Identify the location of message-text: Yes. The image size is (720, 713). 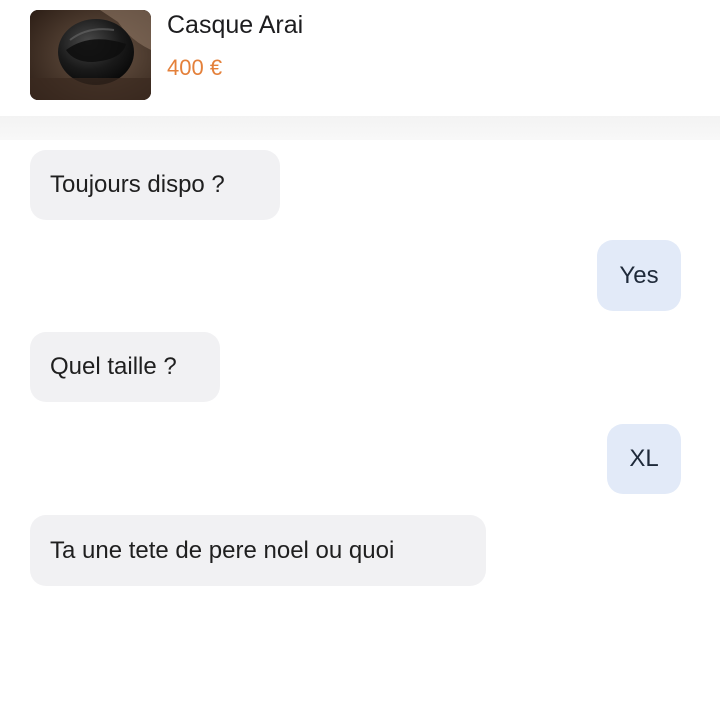
(639, 275).